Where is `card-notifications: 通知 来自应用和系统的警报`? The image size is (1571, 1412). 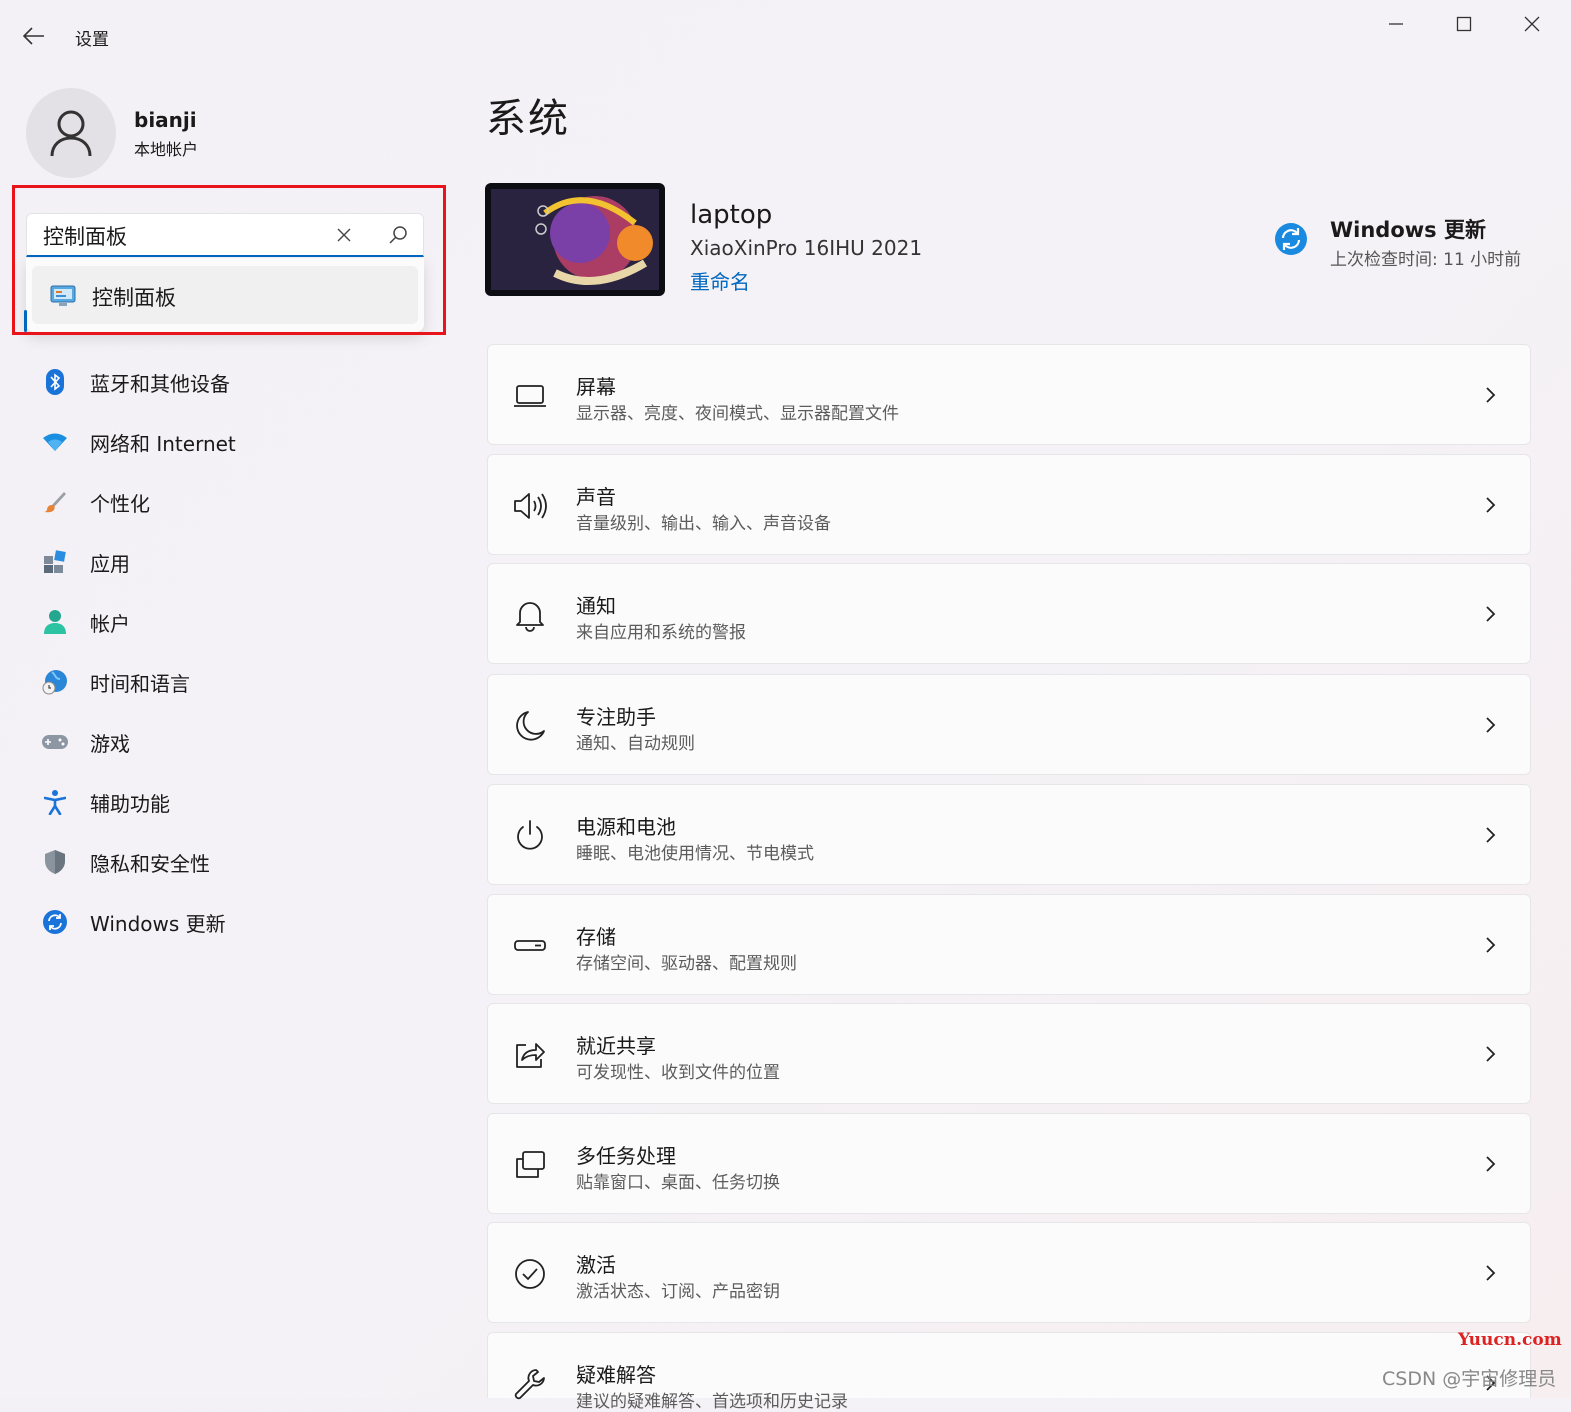 card-notifications: 通知 来自应用和系统的警报 is located at coordinates (1009, 613).